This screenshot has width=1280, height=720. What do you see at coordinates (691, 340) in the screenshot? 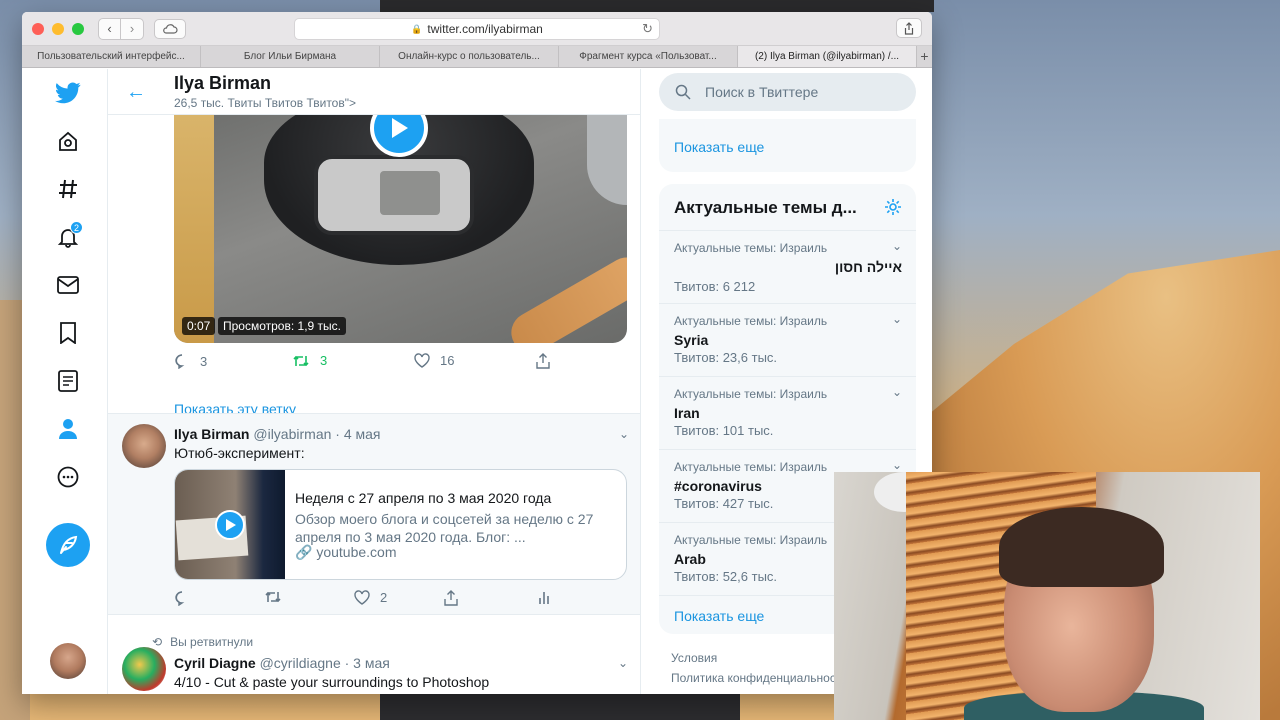
I see `trend-name: Syria` at bounding box center [691, 340].